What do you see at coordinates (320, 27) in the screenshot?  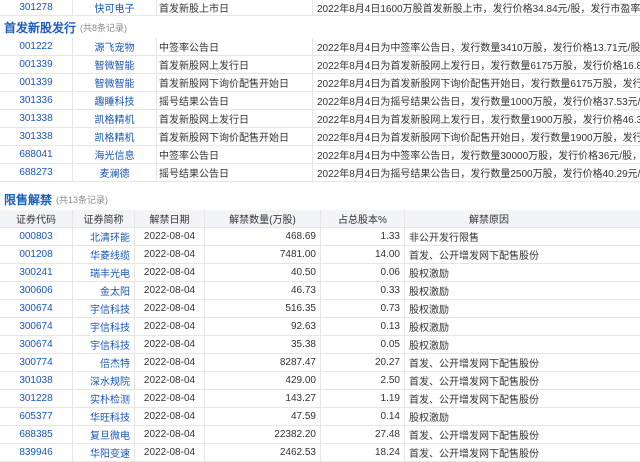 I see `ipo-section-header: 首发新股发行 (共8条记录)` at bounding box center [320, 27].